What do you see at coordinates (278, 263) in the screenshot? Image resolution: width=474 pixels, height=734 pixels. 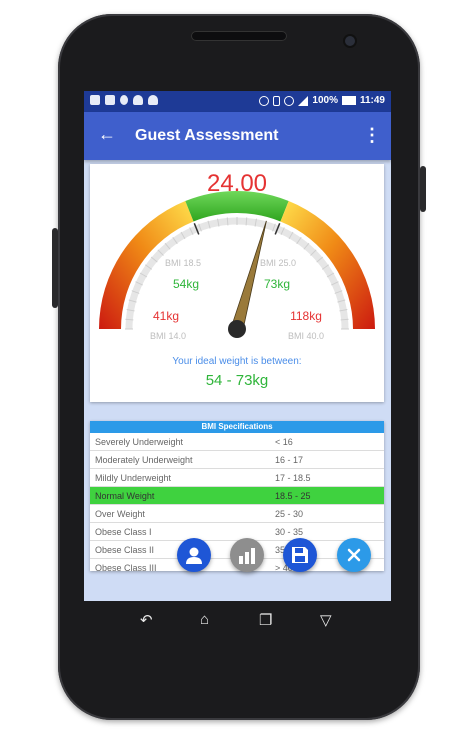 I see `label-bmi-high: BMI 25.0` at bounding box center [278, 263].